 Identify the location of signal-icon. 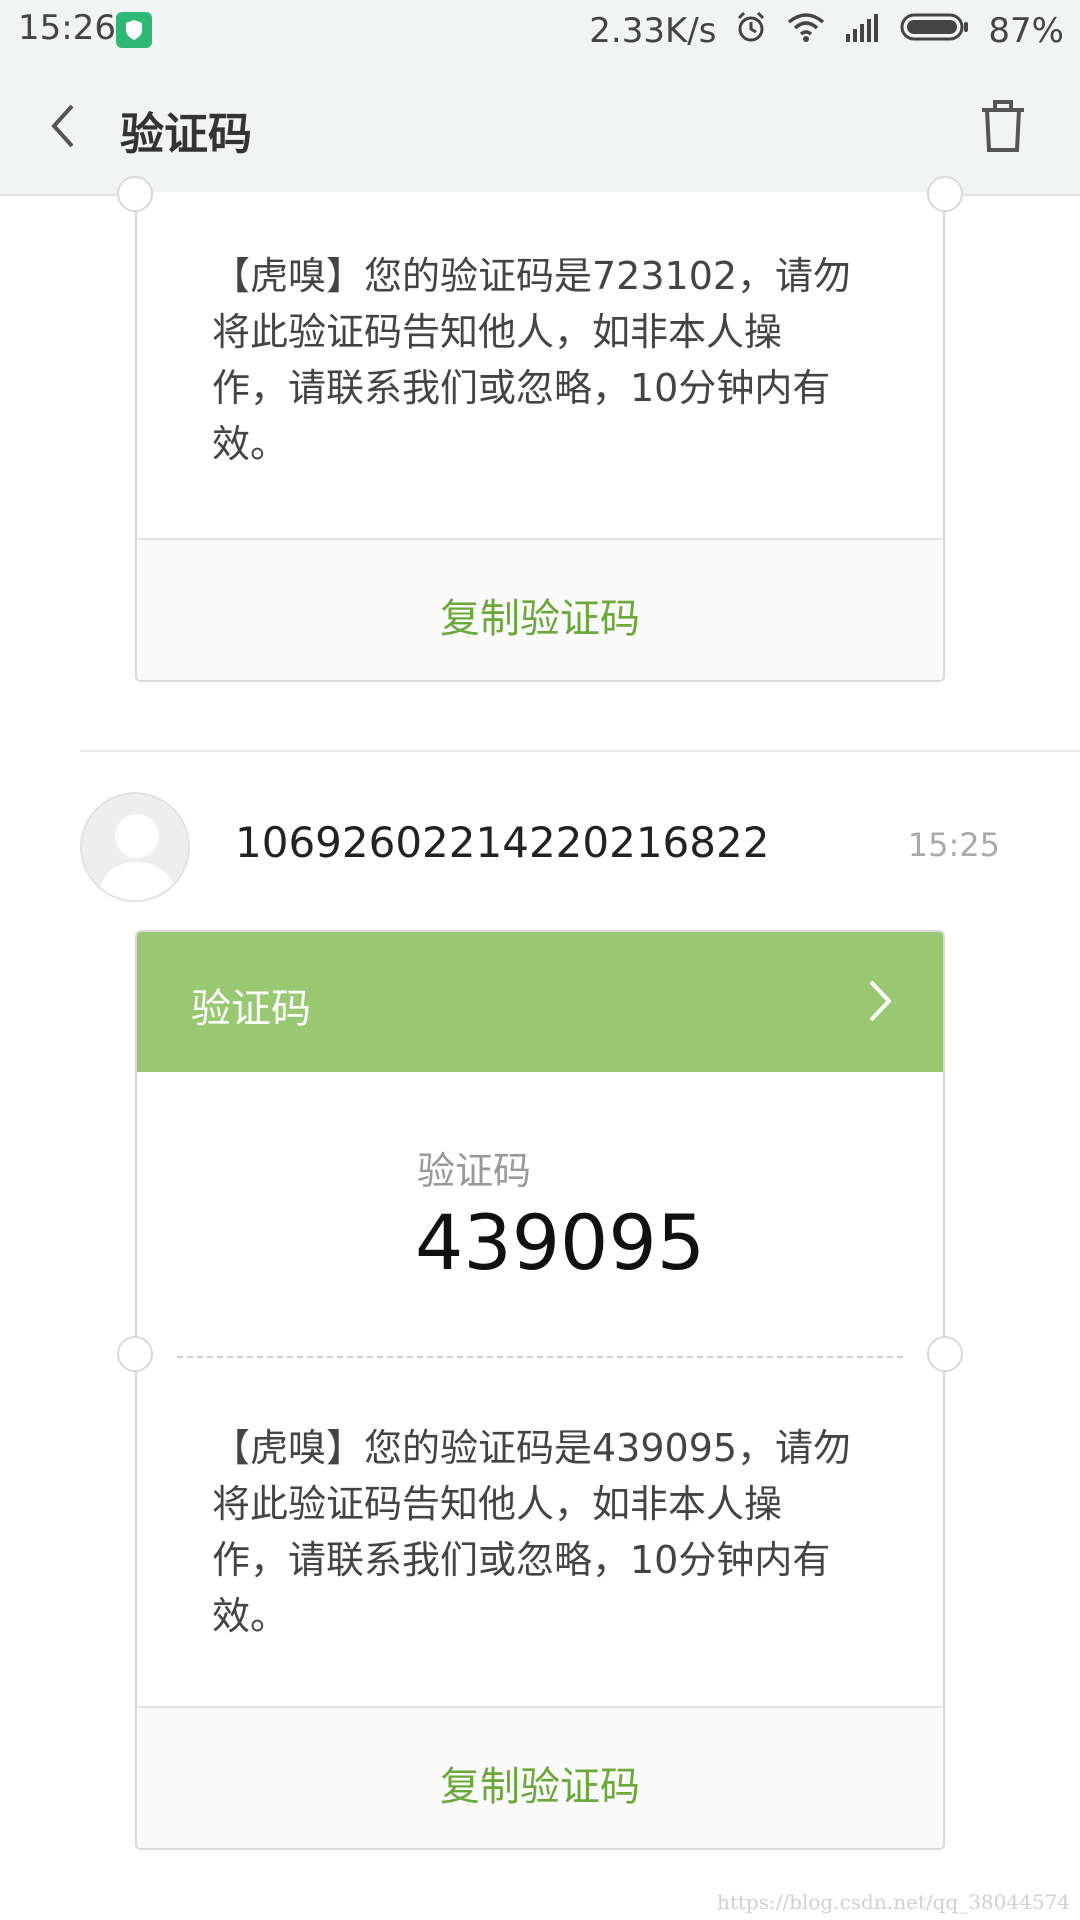
(863, 31).